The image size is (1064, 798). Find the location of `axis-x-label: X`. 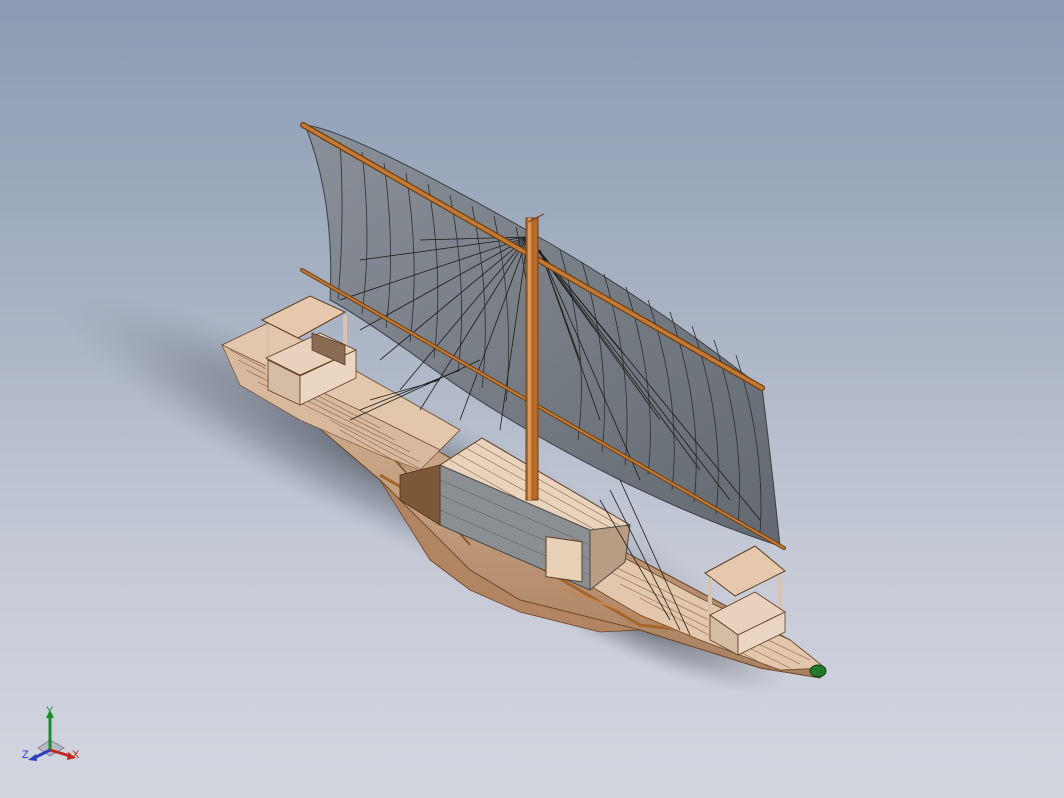

axis-x-label: X is located at coordinates (76, 755).